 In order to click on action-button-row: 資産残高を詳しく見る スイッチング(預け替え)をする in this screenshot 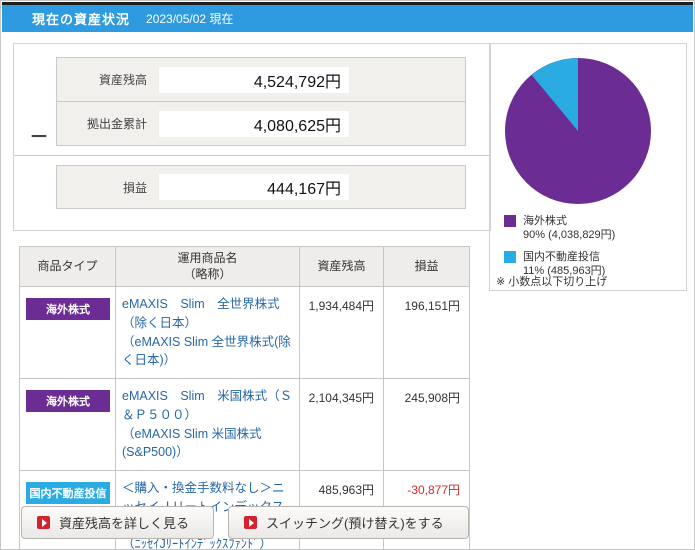, I will do `click(245, 522)`.